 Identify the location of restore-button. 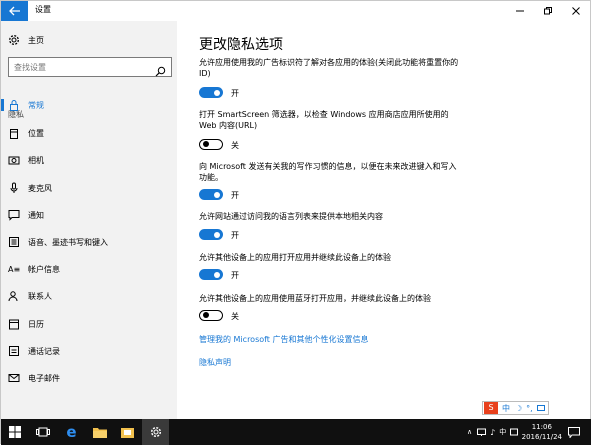
(548, 11).